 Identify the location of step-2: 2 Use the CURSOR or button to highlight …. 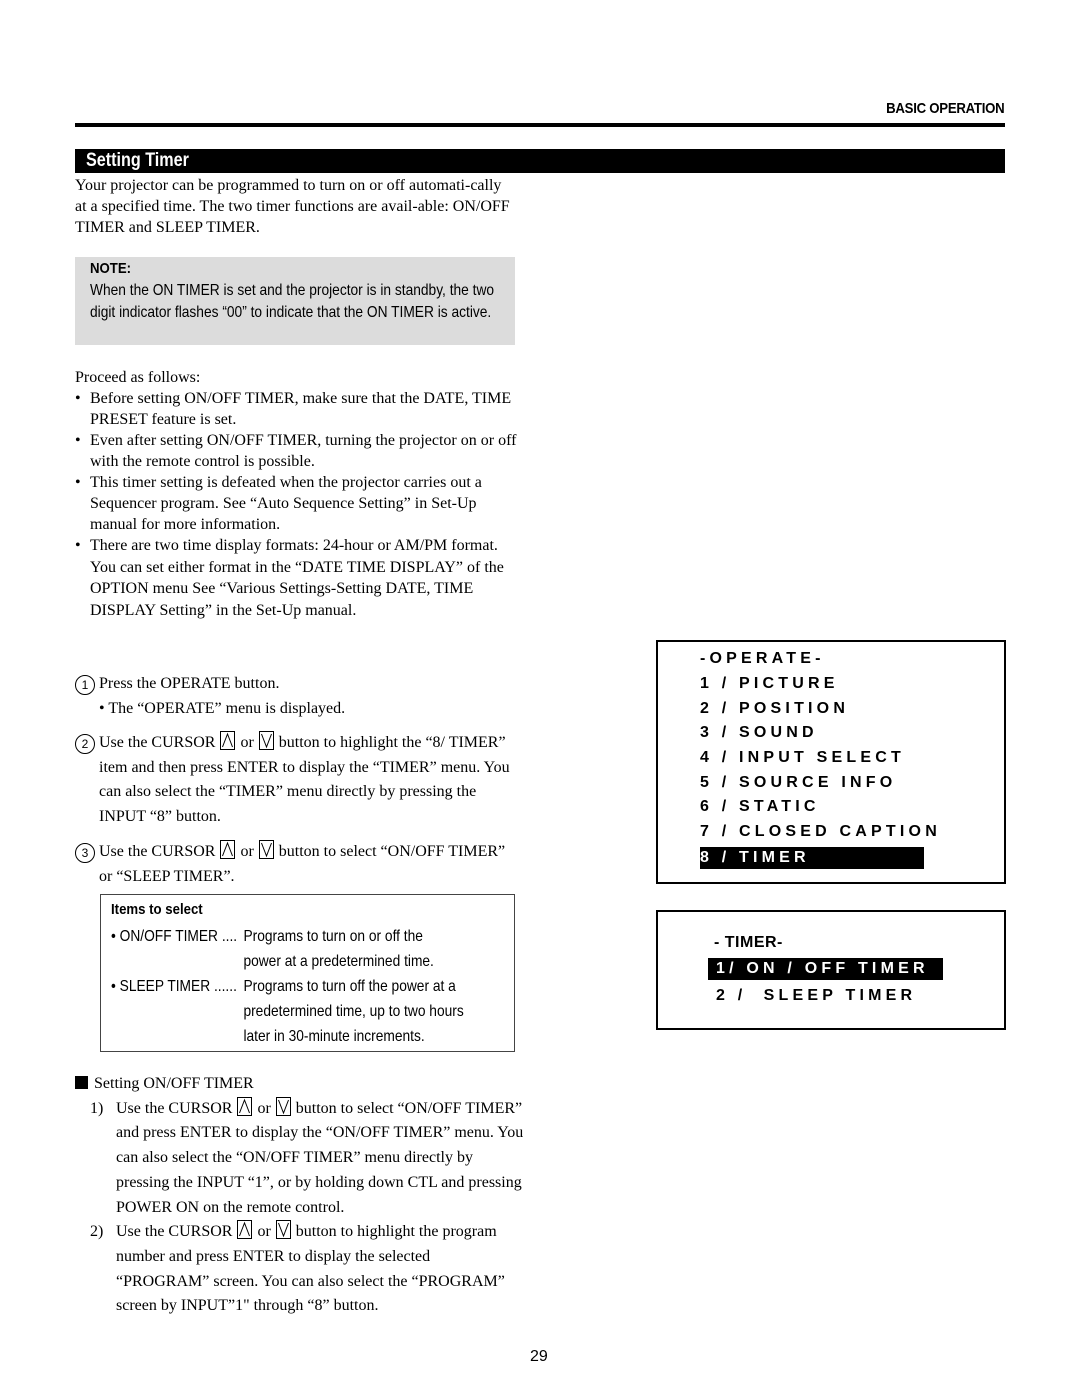
(297, 780).